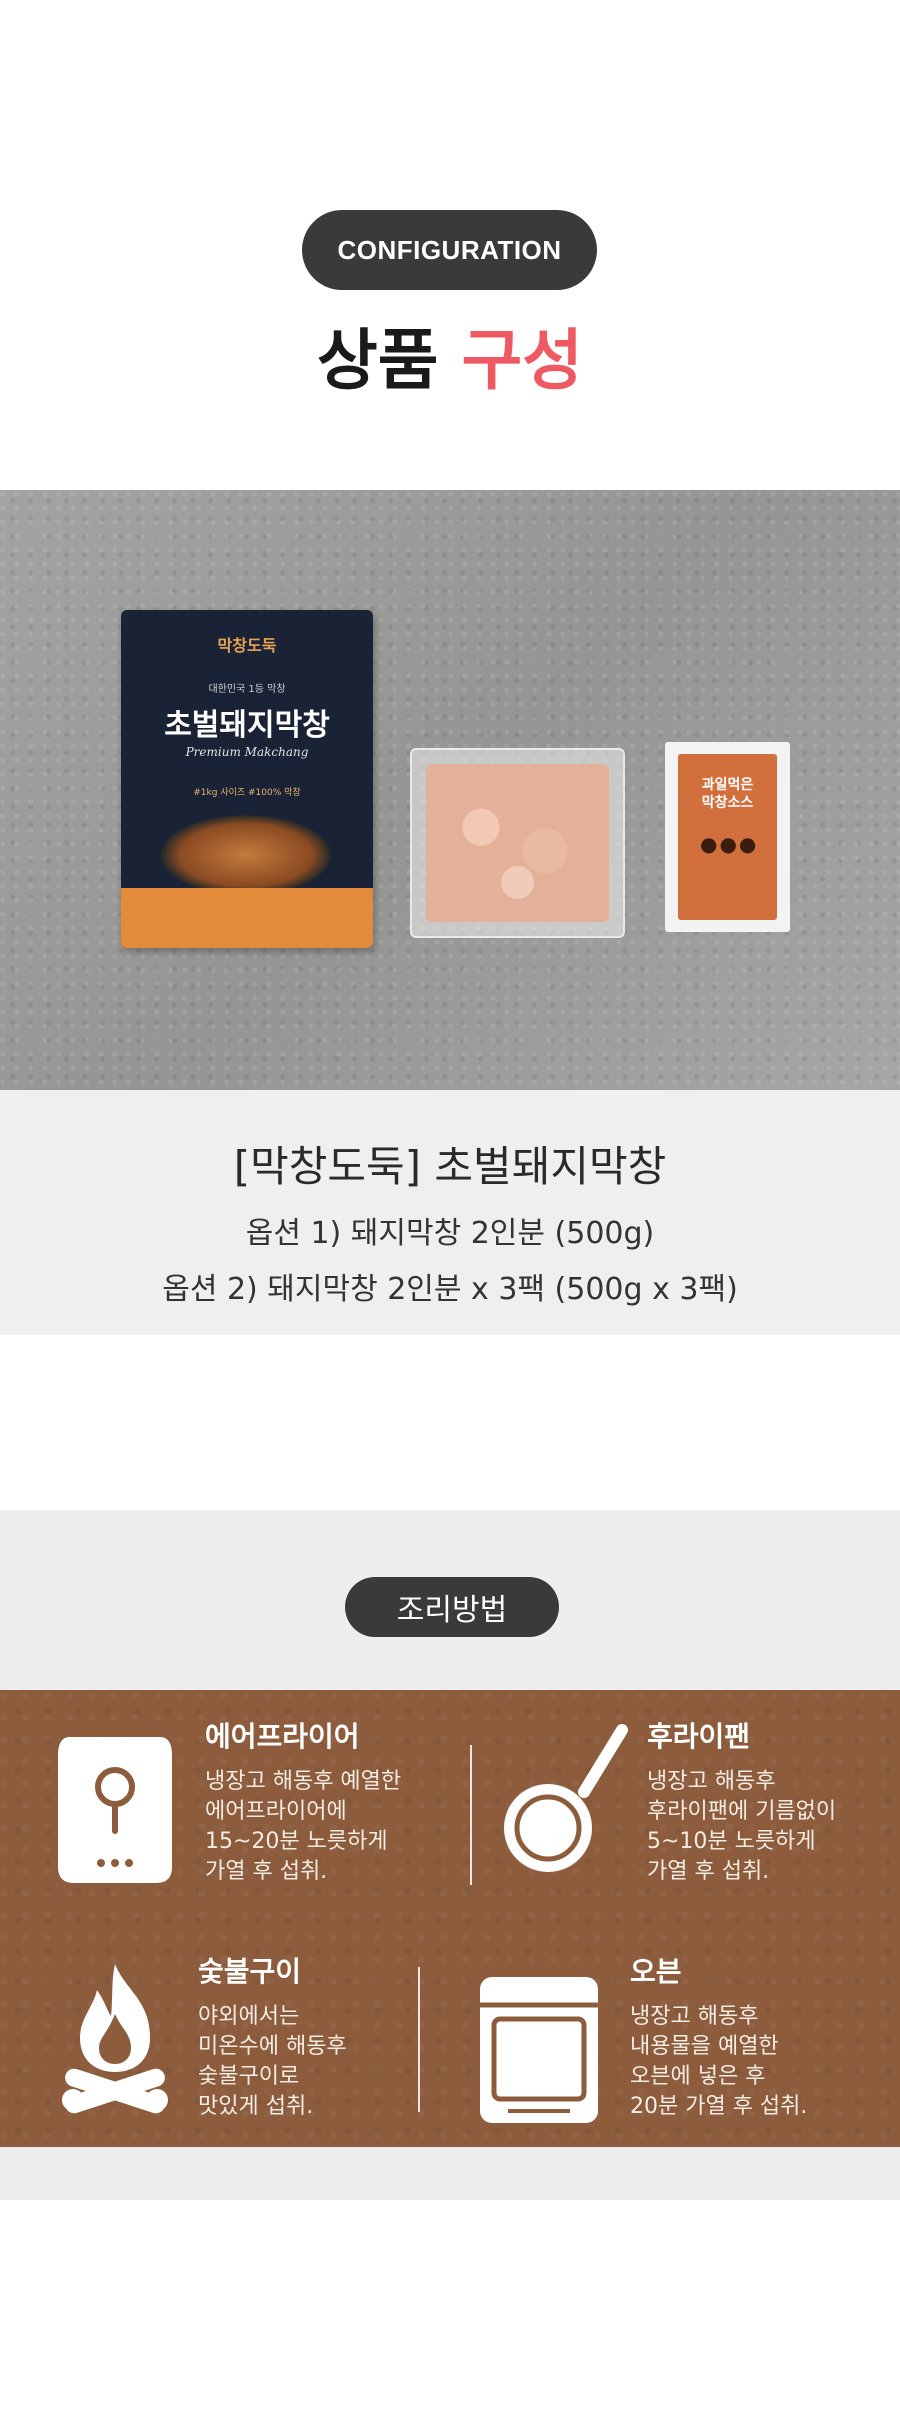 This screenshot has width=900, height=2409. I want to click on method-line: 5~10분 노릇하게, so click(731, 1841).